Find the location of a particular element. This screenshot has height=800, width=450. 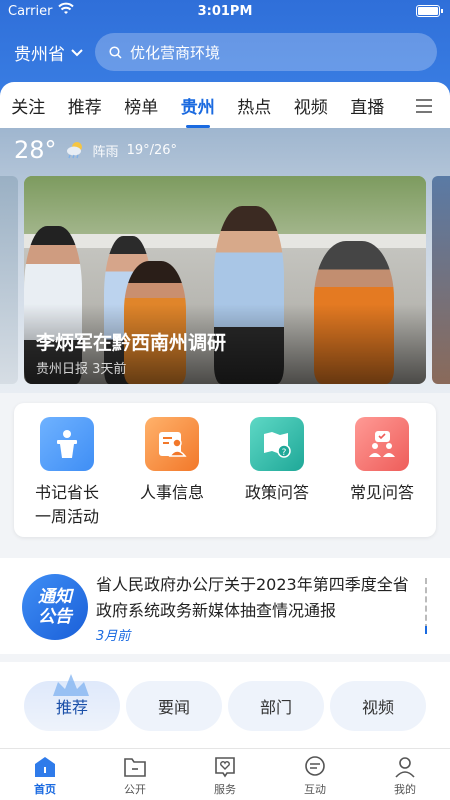

region-selector: 贵州省 is located at coordinates (48, 52).